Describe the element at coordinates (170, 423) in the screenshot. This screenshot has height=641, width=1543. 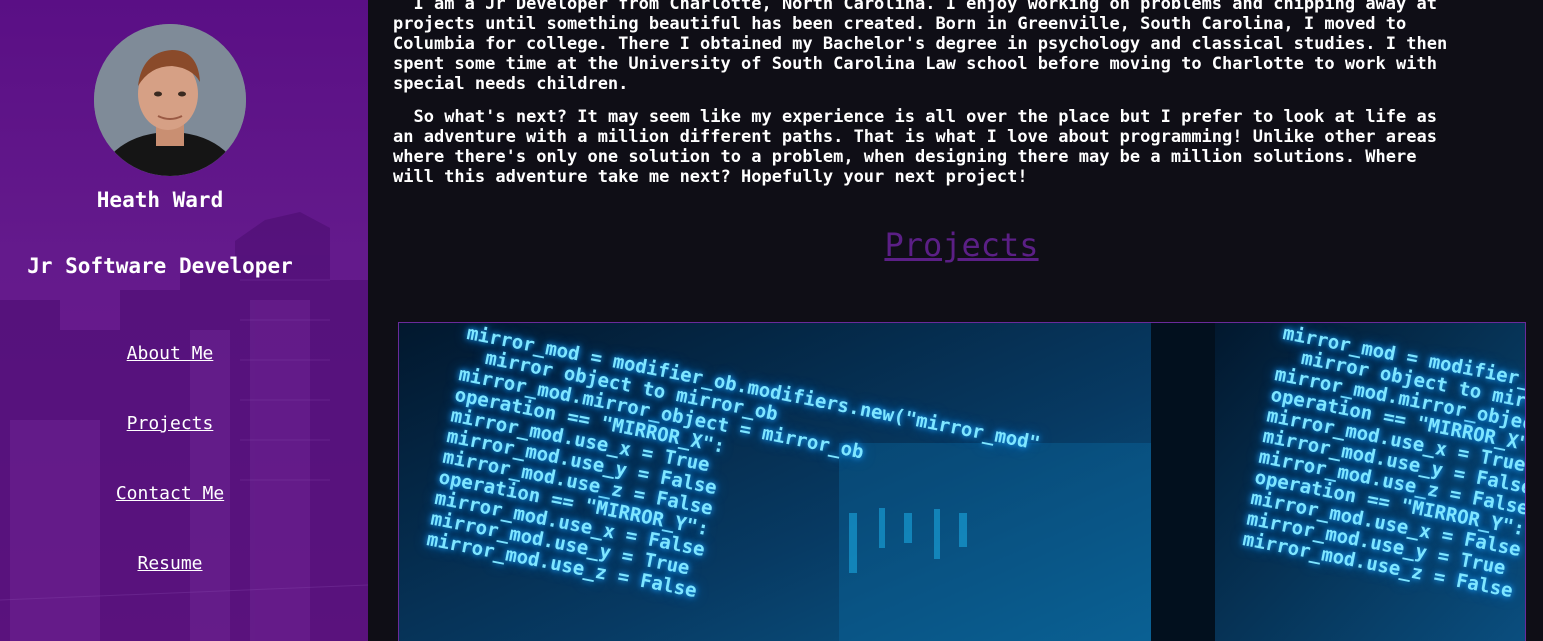
I see `nav-projects: Projects` at that location.